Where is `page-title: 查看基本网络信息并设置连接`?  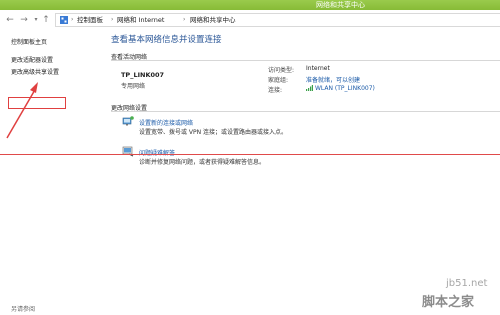
page-title: 查看基本网络信息并设置连接 is located at coordinates (166, 40).